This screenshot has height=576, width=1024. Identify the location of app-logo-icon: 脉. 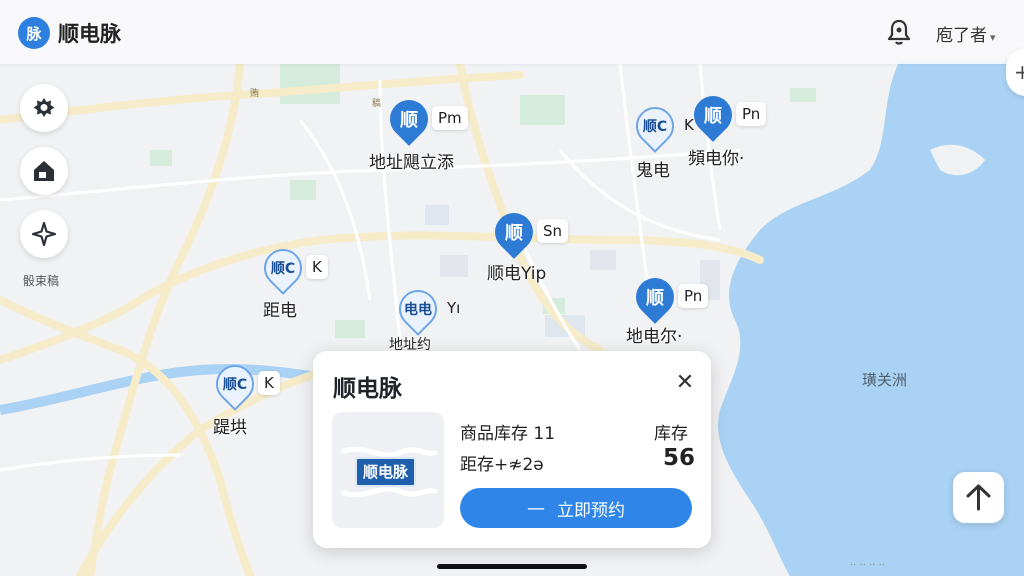
(34, 33).